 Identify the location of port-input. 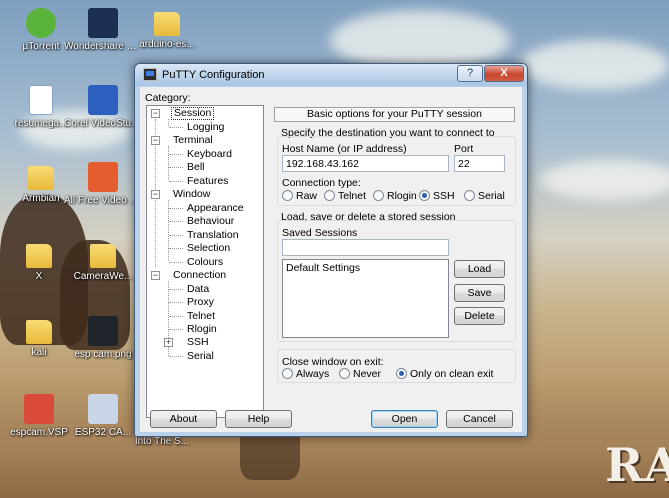
(479, 163).